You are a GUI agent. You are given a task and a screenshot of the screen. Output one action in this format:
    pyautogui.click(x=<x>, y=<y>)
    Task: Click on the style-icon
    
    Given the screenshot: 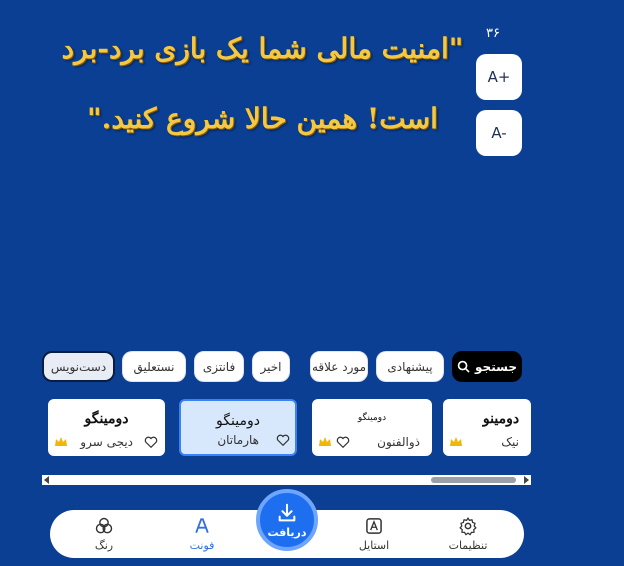 What is the action you would take?
    pyautogui.click(x=374, y=526)
    